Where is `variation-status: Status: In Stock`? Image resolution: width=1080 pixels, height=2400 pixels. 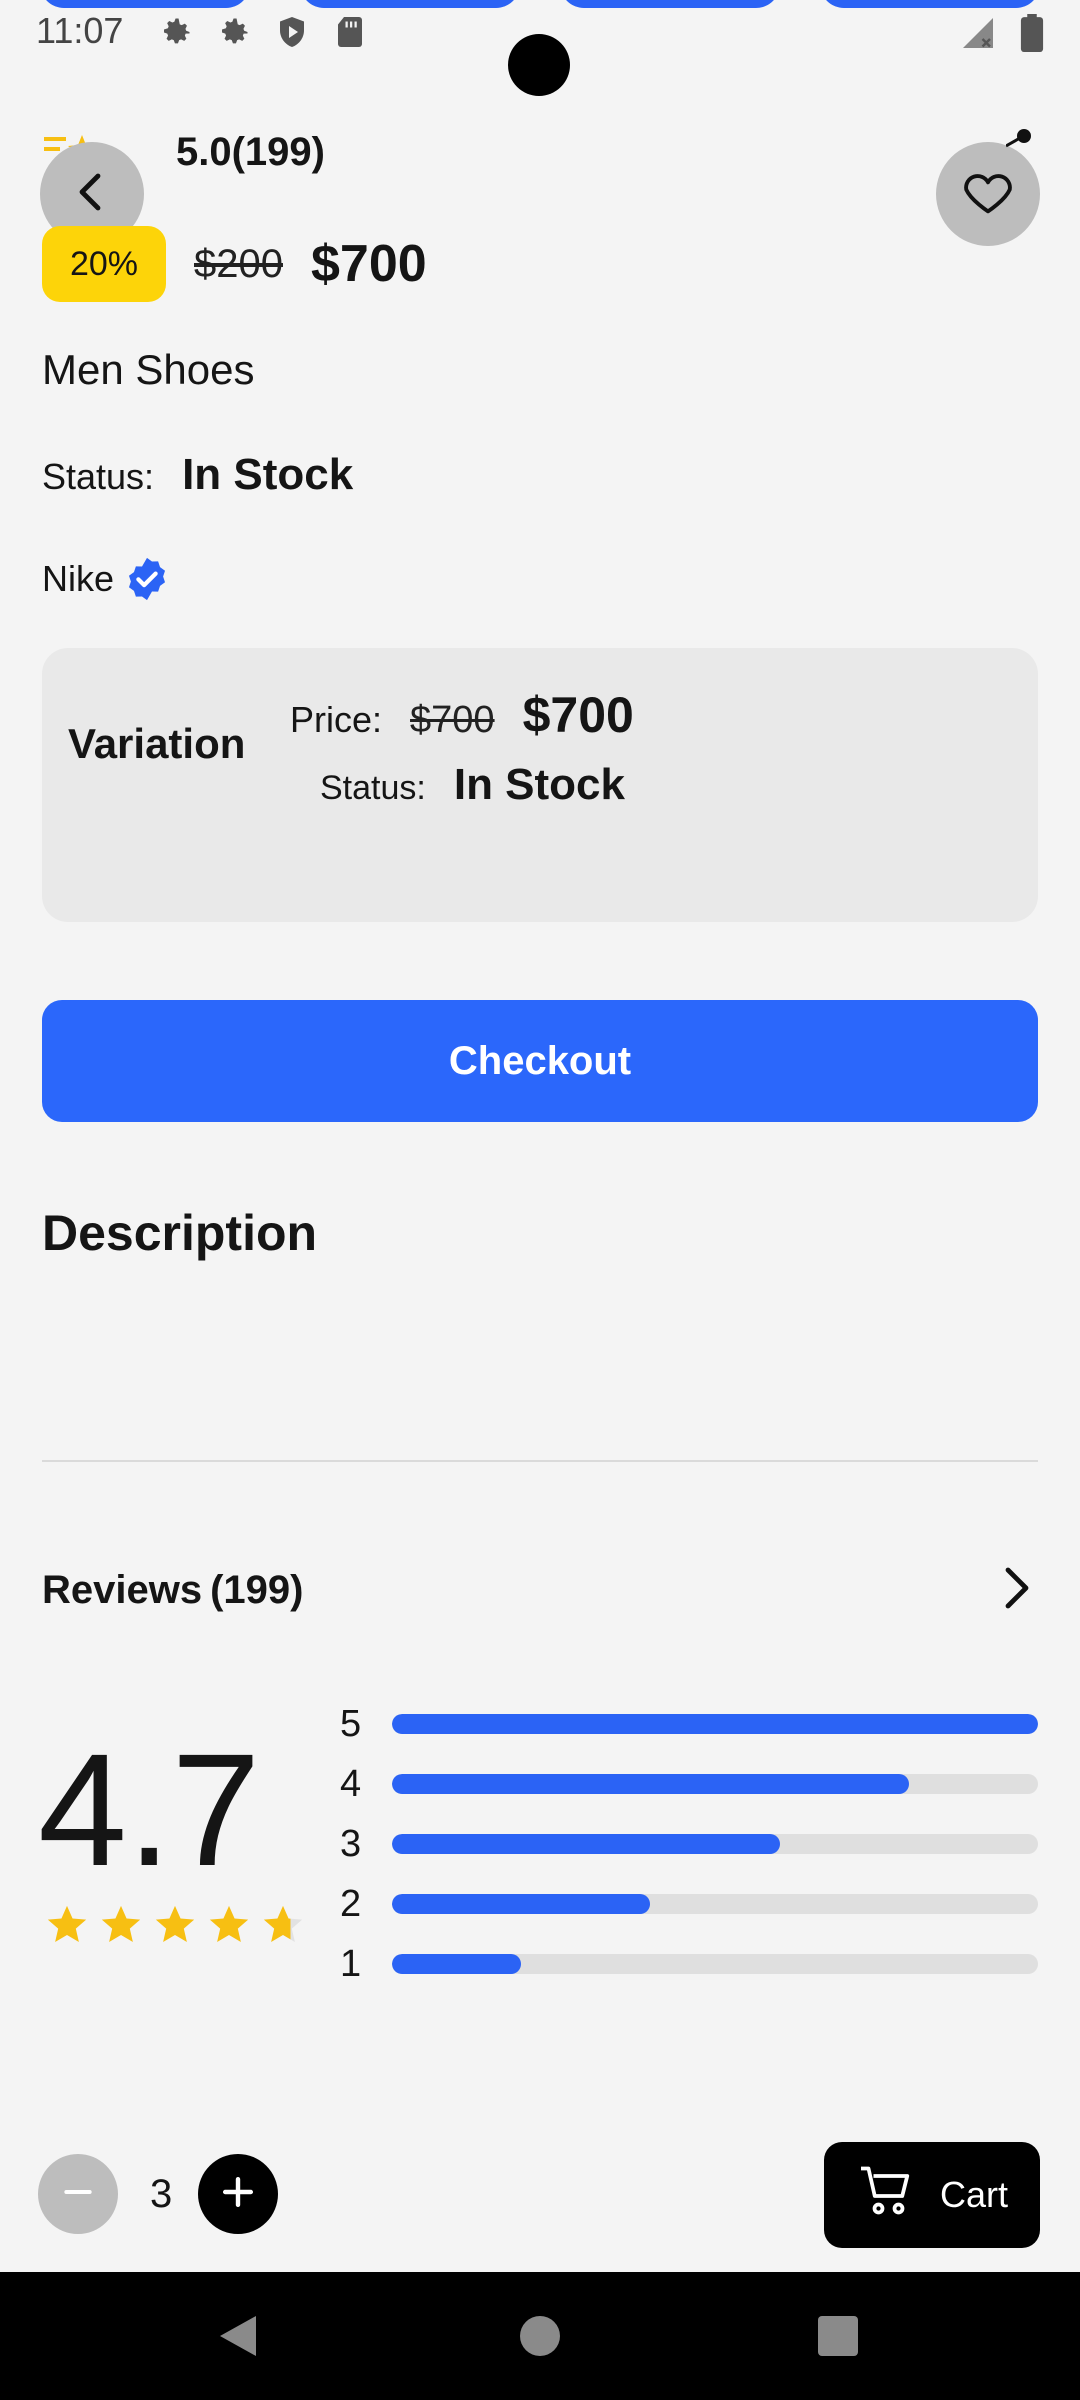
variation-status: Status: In Stock is located at coordinates (472, 785).